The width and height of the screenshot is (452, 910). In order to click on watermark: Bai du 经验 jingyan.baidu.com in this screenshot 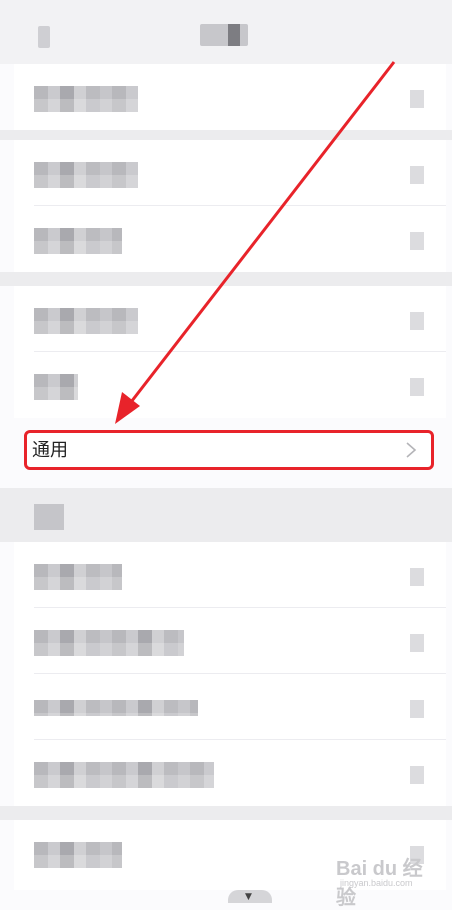, I will do `click(389, 880)`.